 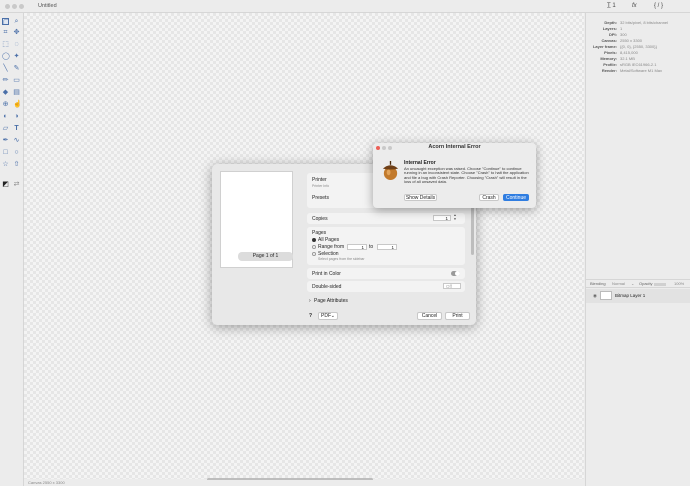 What do you see at coordinates (5, 92) in the screenshot?
I see `fill-tool-icon: ◆` at bounding box center [5, 92].